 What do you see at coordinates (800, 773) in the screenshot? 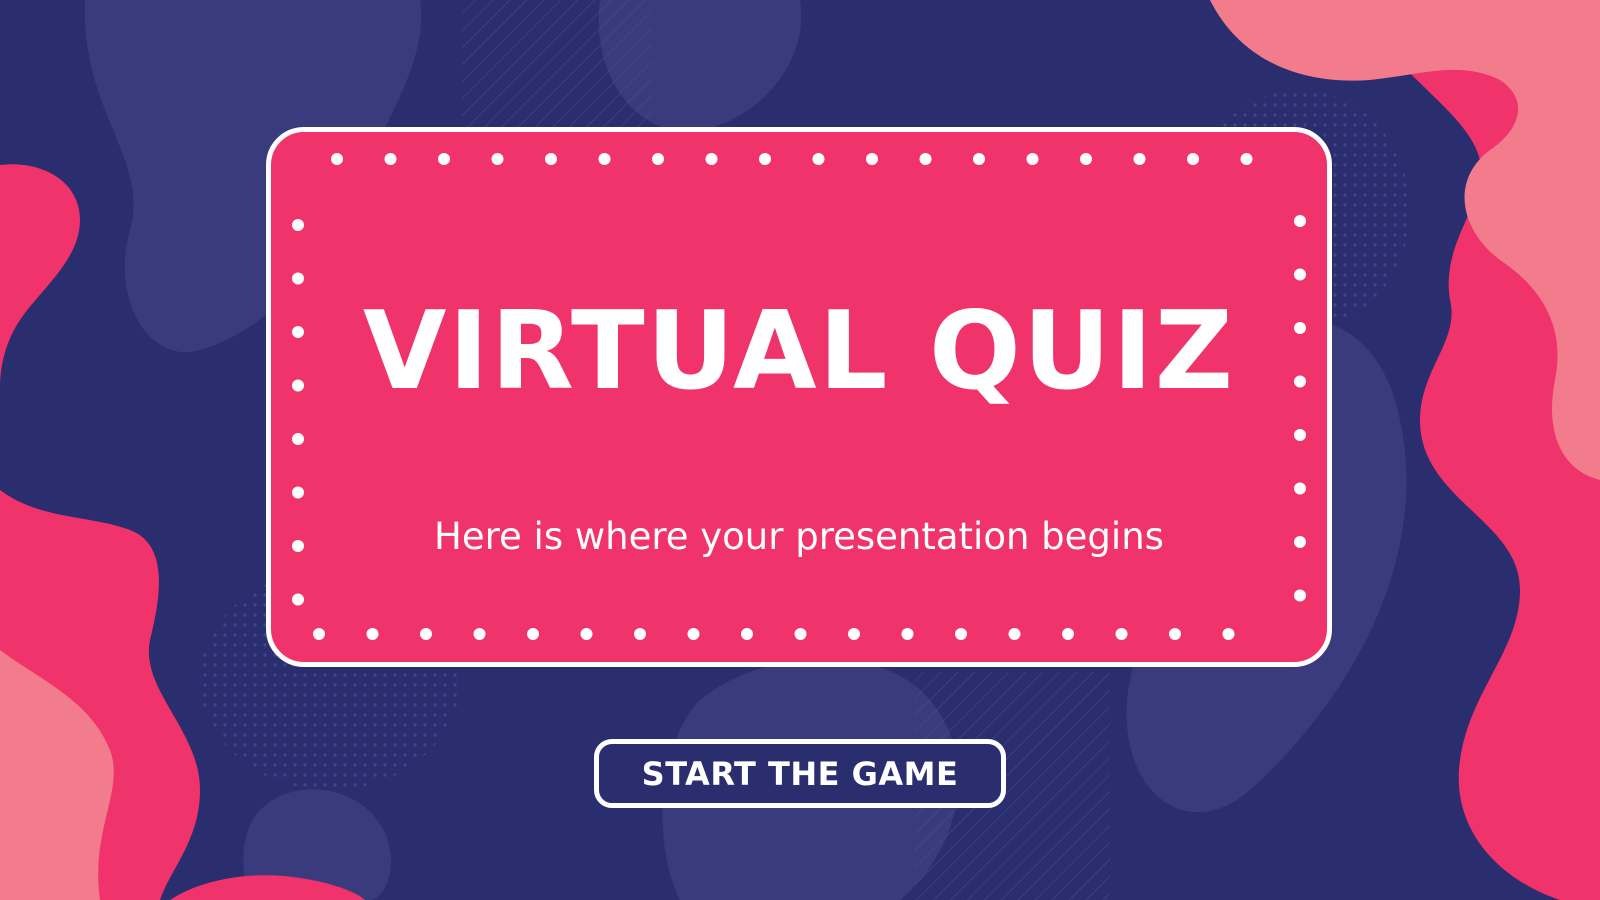
I see `start-game-button: START THE GAME` at bounding box center [800, 773].